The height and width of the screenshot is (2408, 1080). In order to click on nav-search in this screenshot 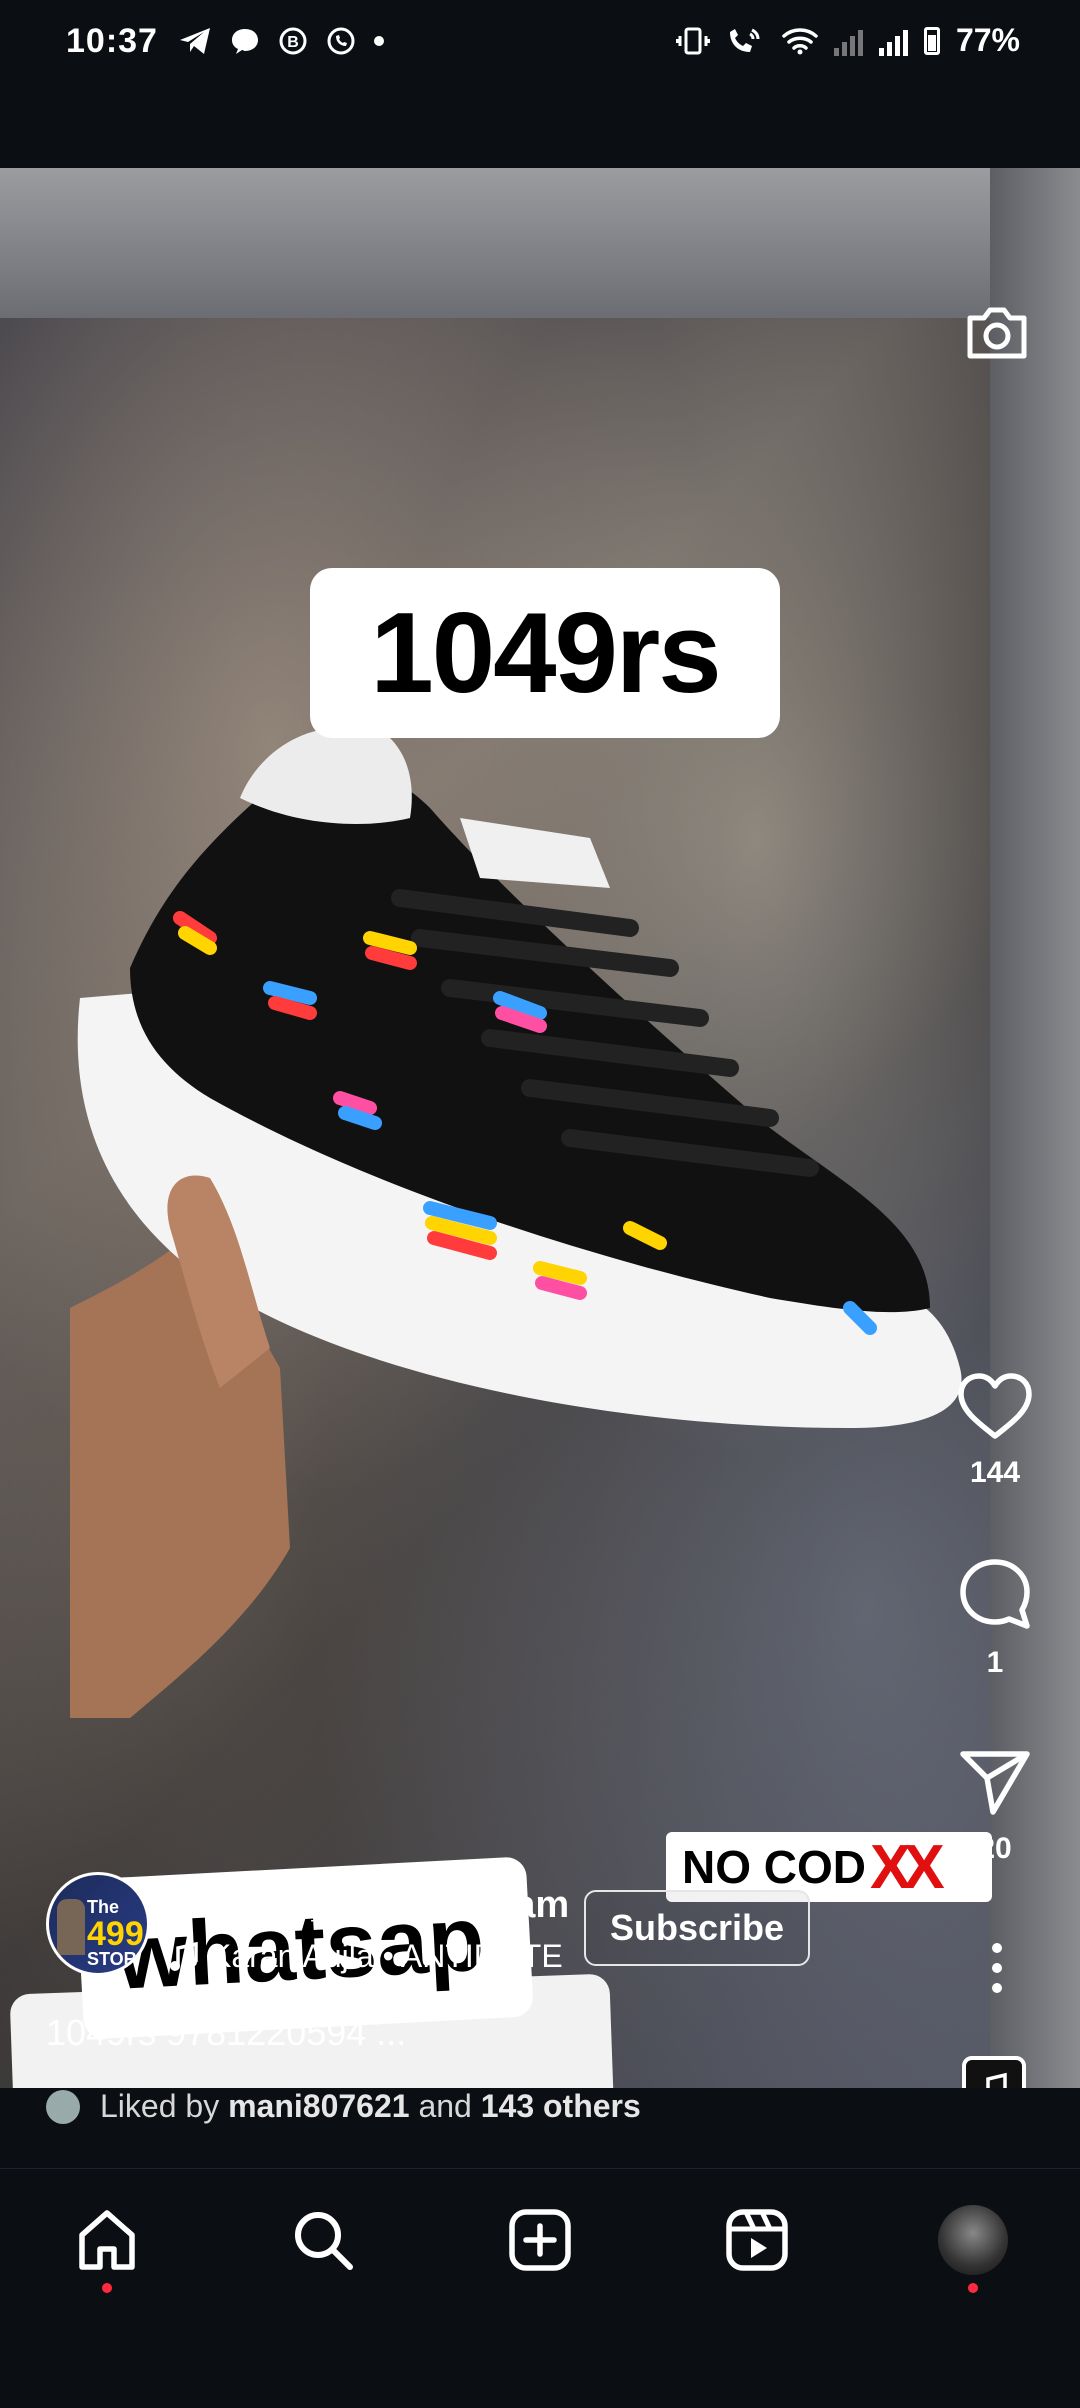, I will do `click(323, 2240)`.